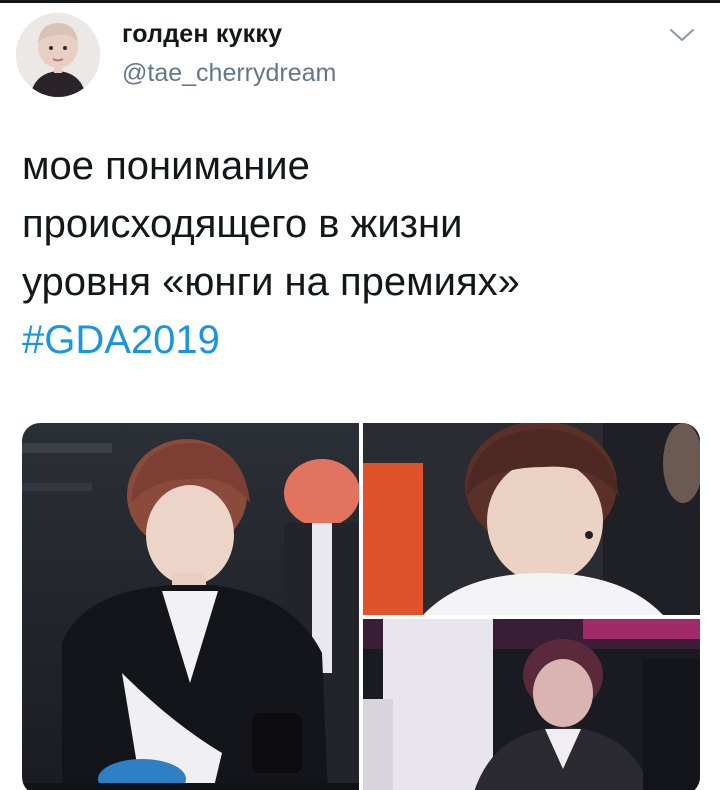  I want to click on tweet-text-line: мое понимание, so click(166, 166).